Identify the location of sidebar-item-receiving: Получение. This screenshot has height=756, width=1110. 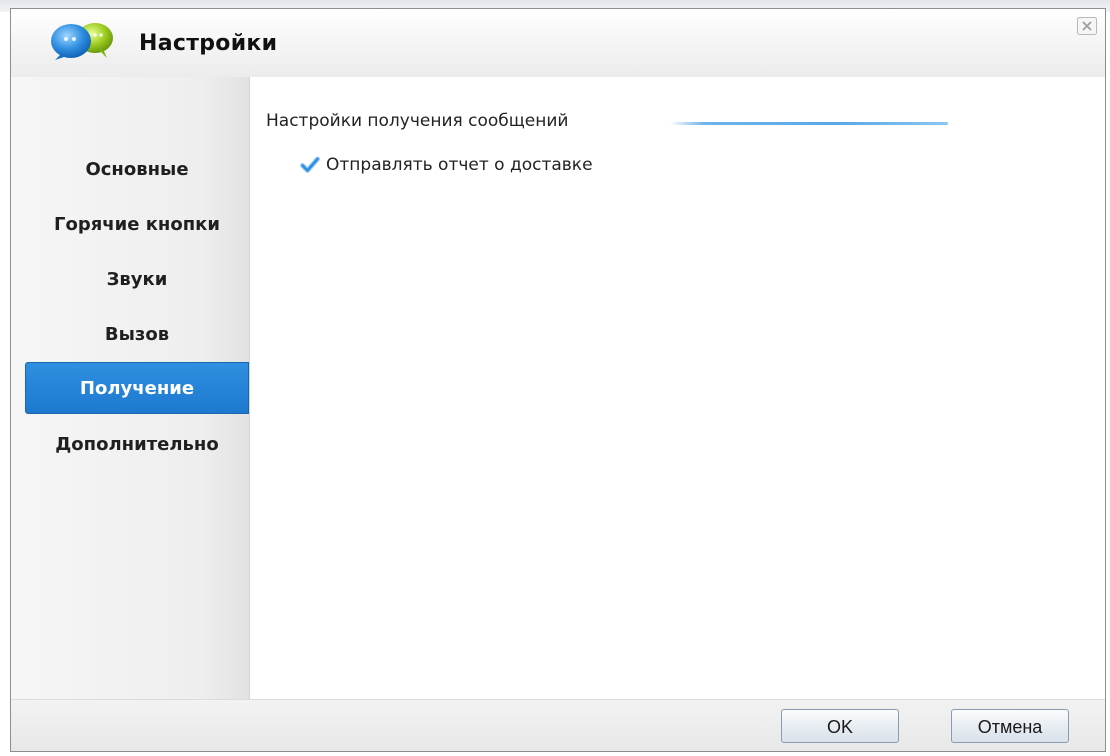
(137, 388).